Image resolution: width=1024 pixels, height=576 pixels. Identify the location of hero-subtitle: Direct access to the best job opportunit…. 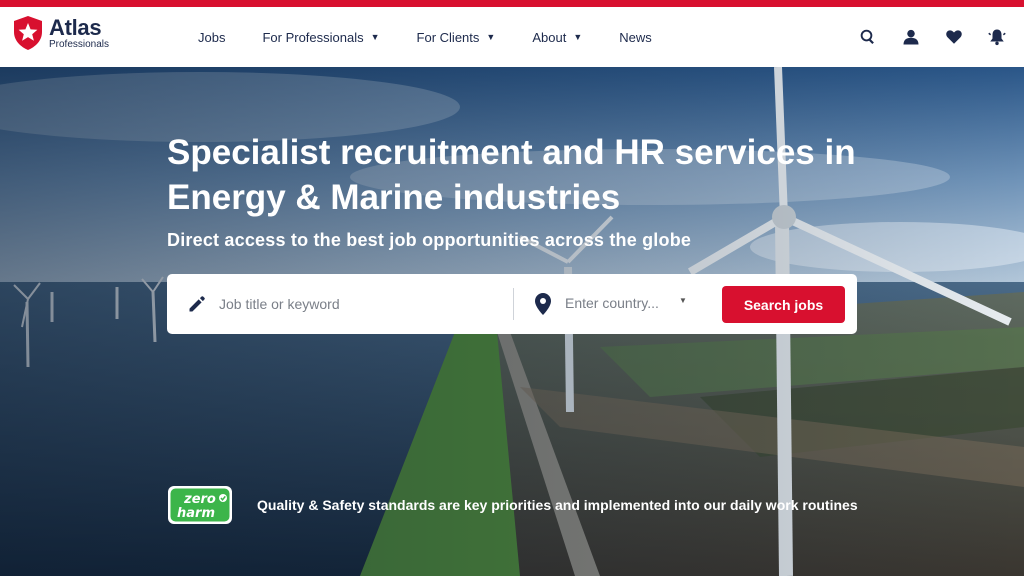
(429, 240).